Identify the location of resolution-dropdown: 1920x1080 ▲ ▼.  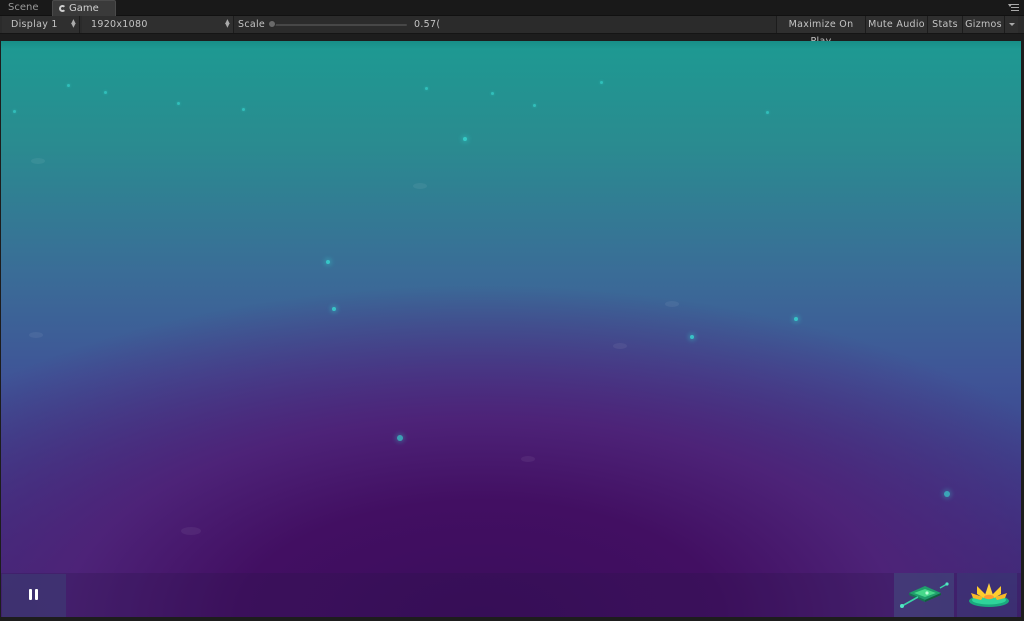
(158, 24).